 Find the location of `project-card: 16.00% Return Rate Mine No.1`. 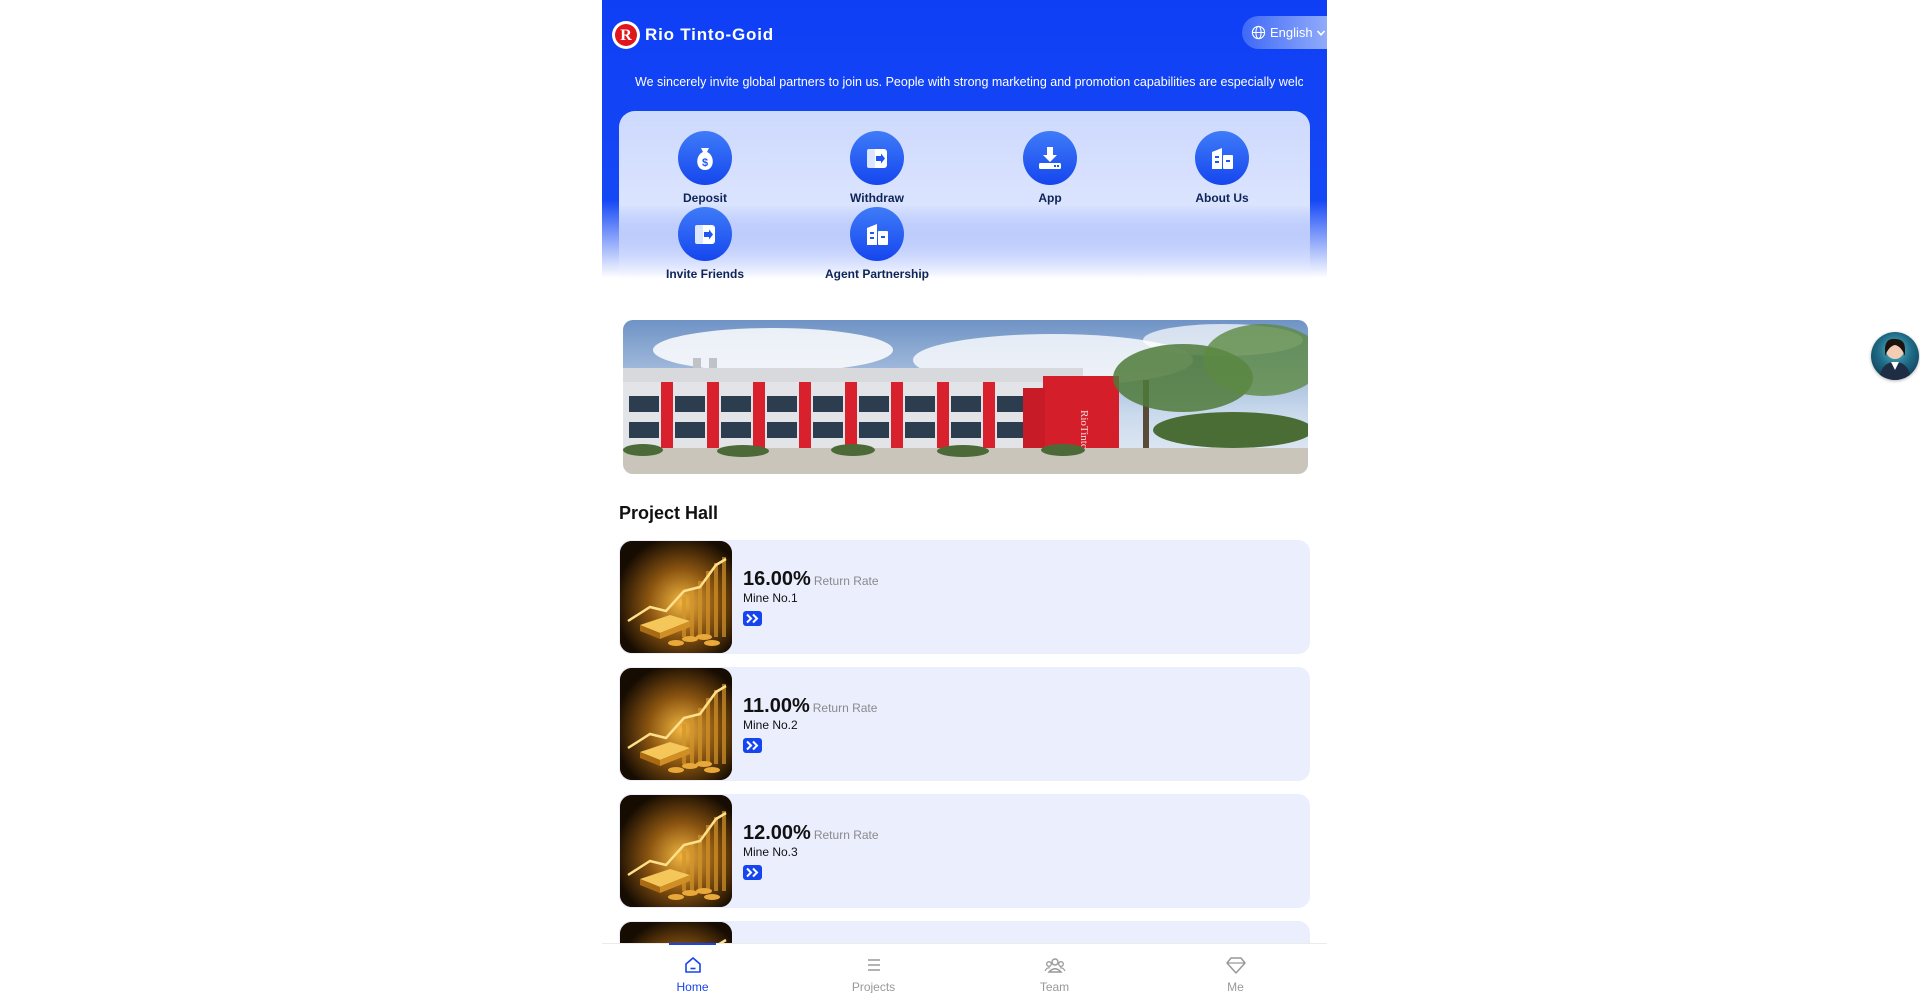

project-card: 16.00% Return Rate Mine No.1 is located at coordinates (964, 597).